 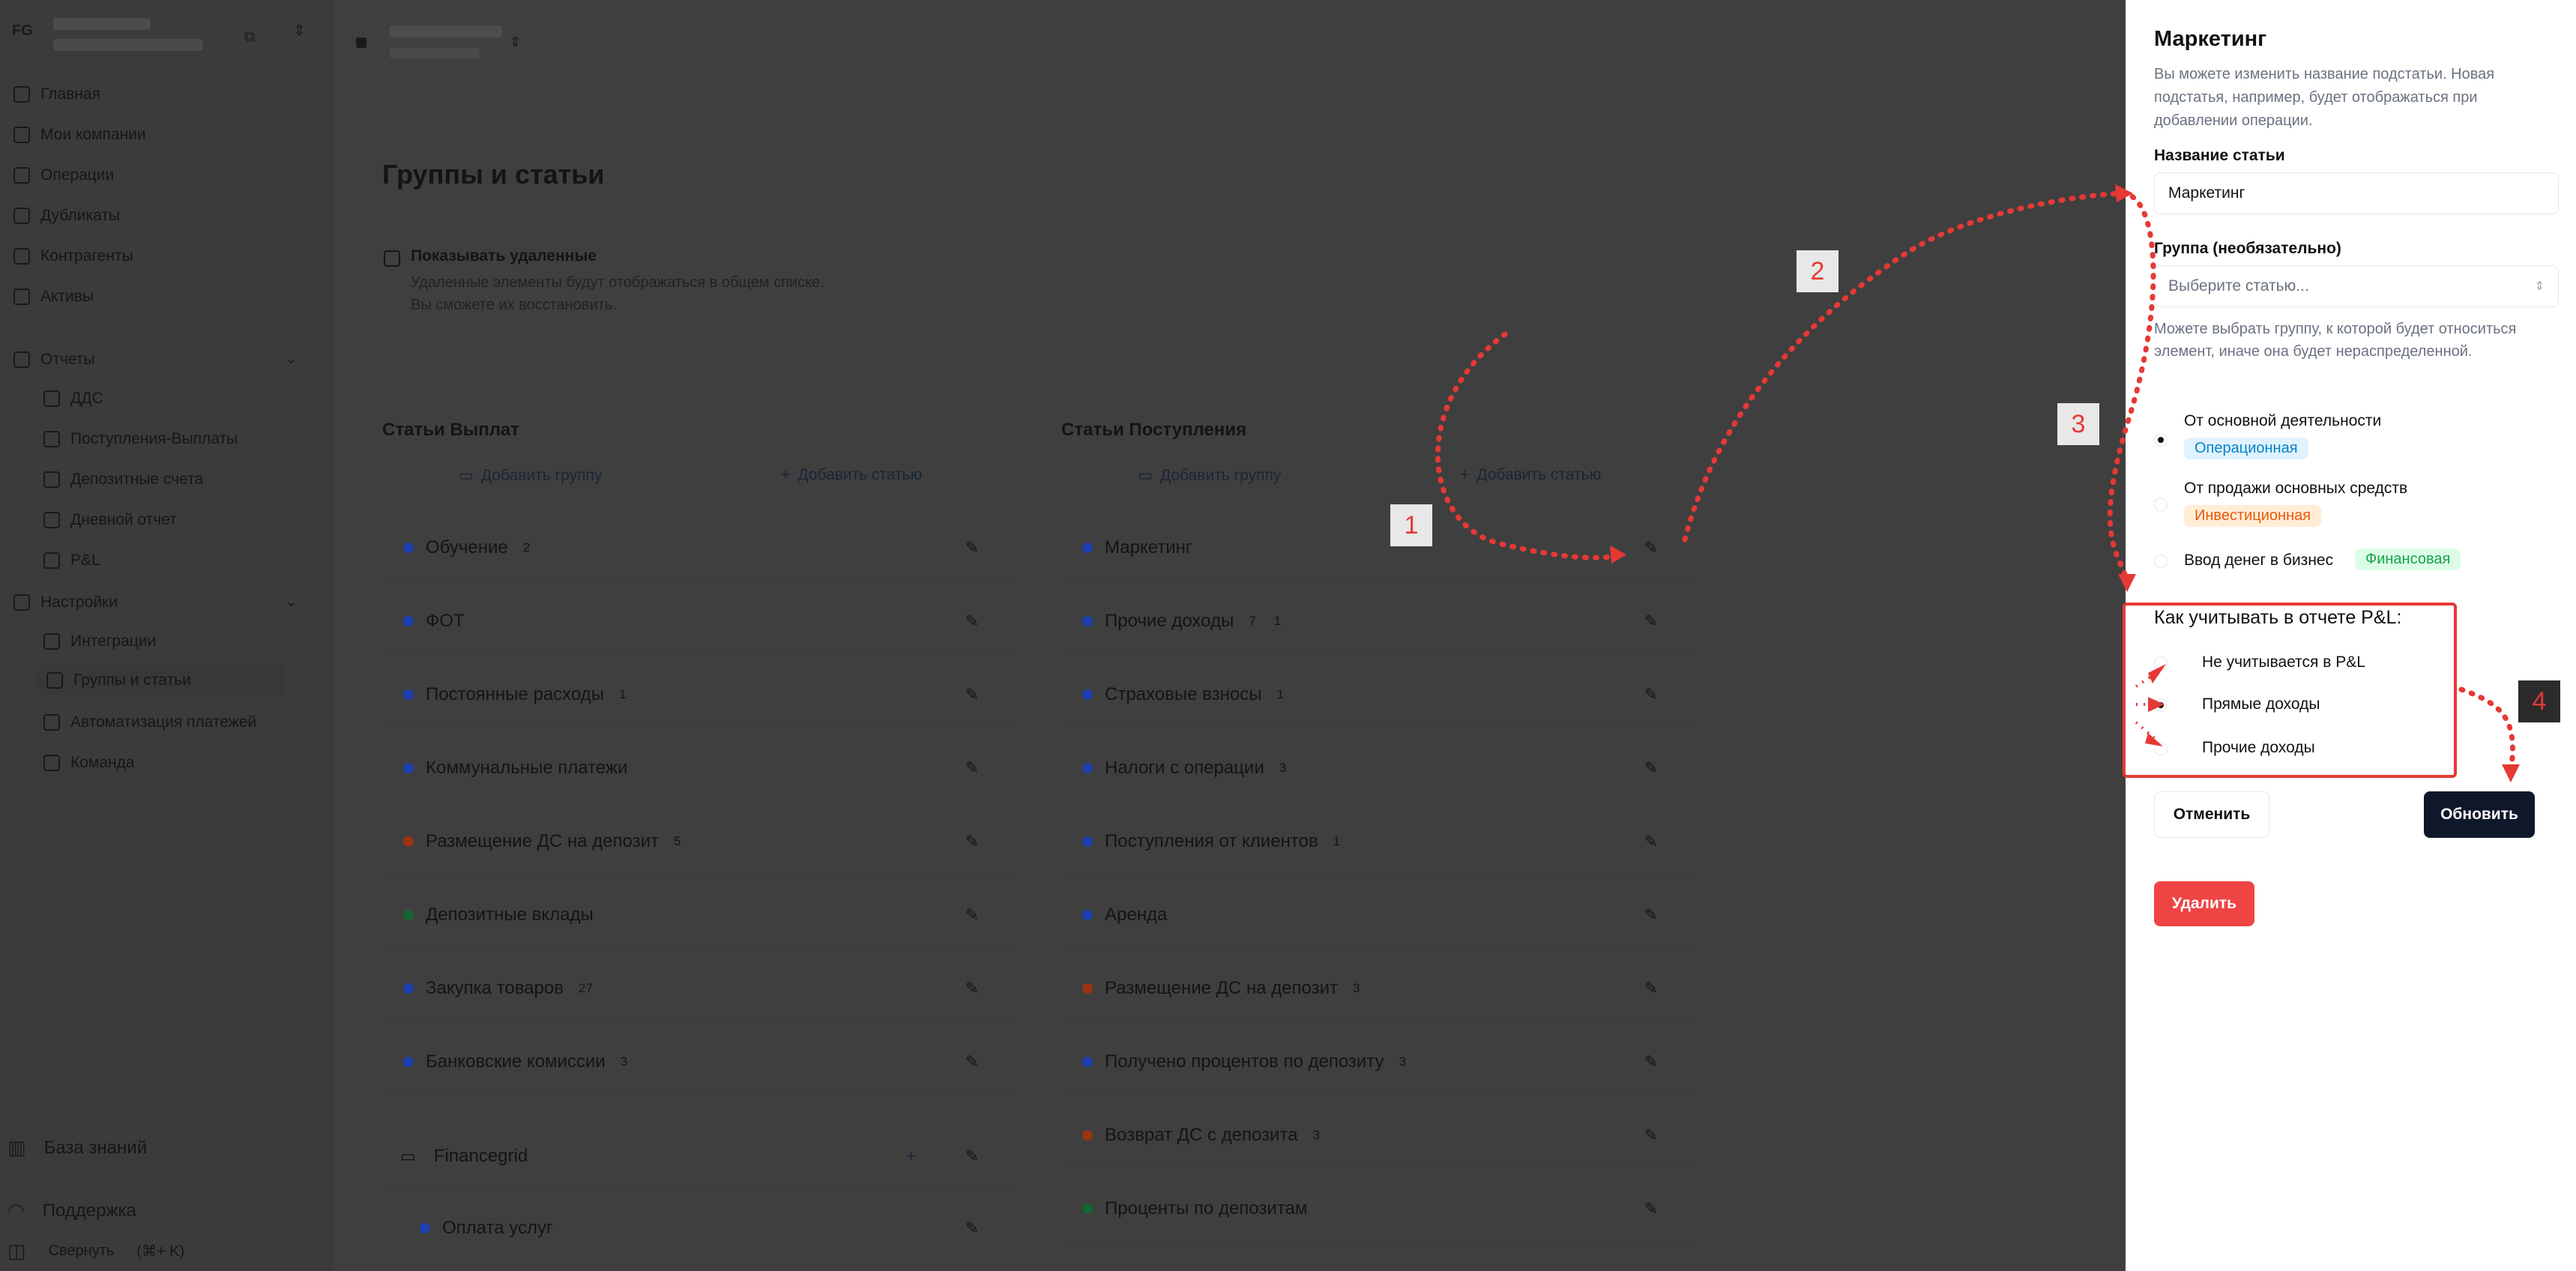 I want to click on table-row: Получено процентов по депозиту 3 ✎, so click(x=1378, y=1062).